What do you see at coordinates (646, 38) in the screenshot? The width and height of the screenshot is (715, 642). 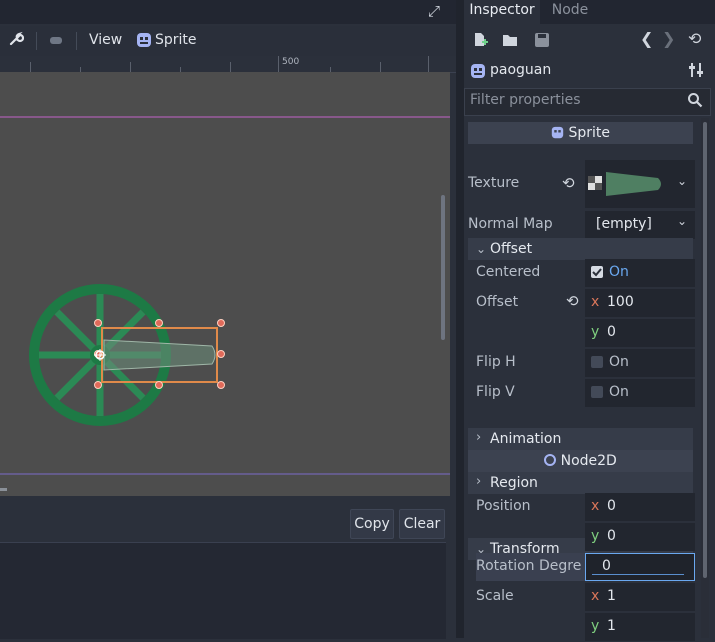 I see `history-back-icon: ❮` at bounding box center [646, 38].